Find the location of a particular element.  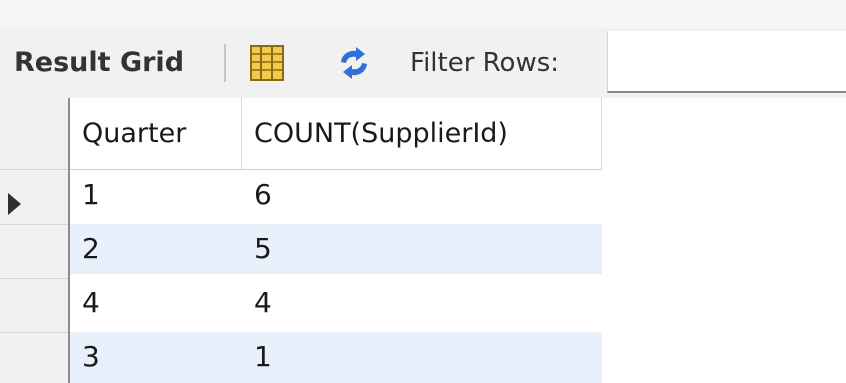

toolbar-separator is located at coordinates (225, 63).